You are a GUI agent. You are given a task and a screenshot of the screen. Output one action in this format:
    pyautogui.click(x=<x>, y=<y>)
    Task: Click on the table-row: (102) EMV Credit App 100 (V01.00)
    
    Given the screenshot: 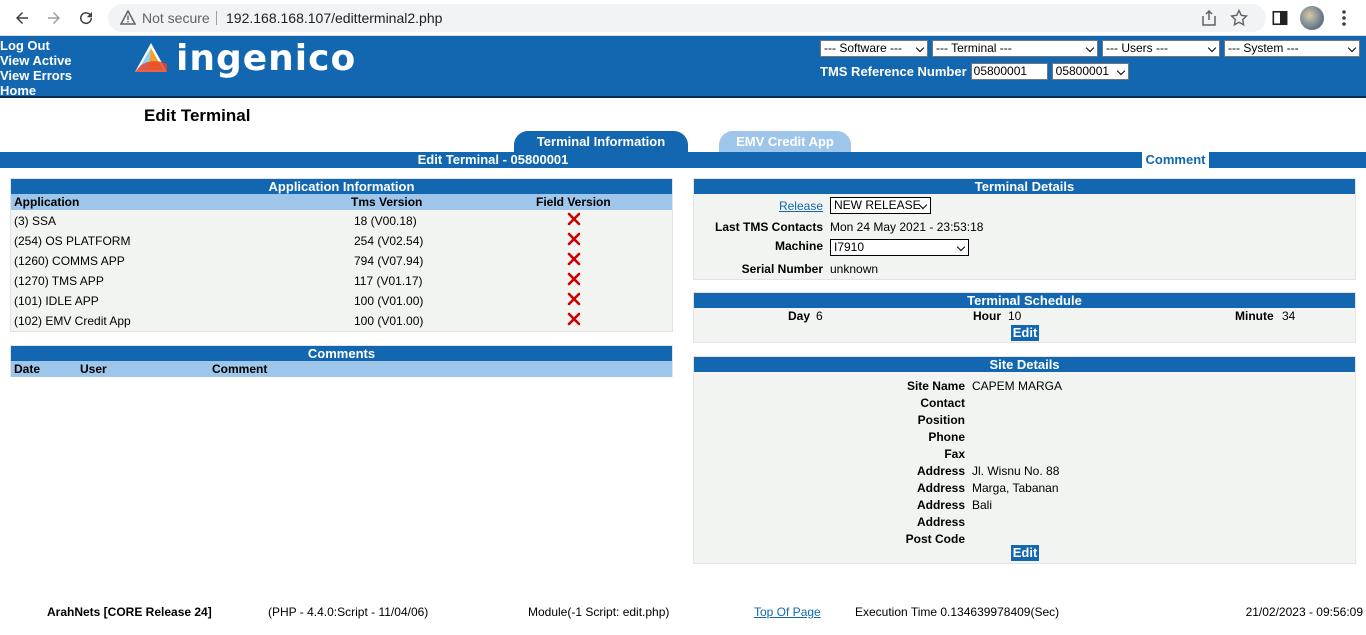 What is the action you would take?
    pyautogui.click(x=341, y=320)
    